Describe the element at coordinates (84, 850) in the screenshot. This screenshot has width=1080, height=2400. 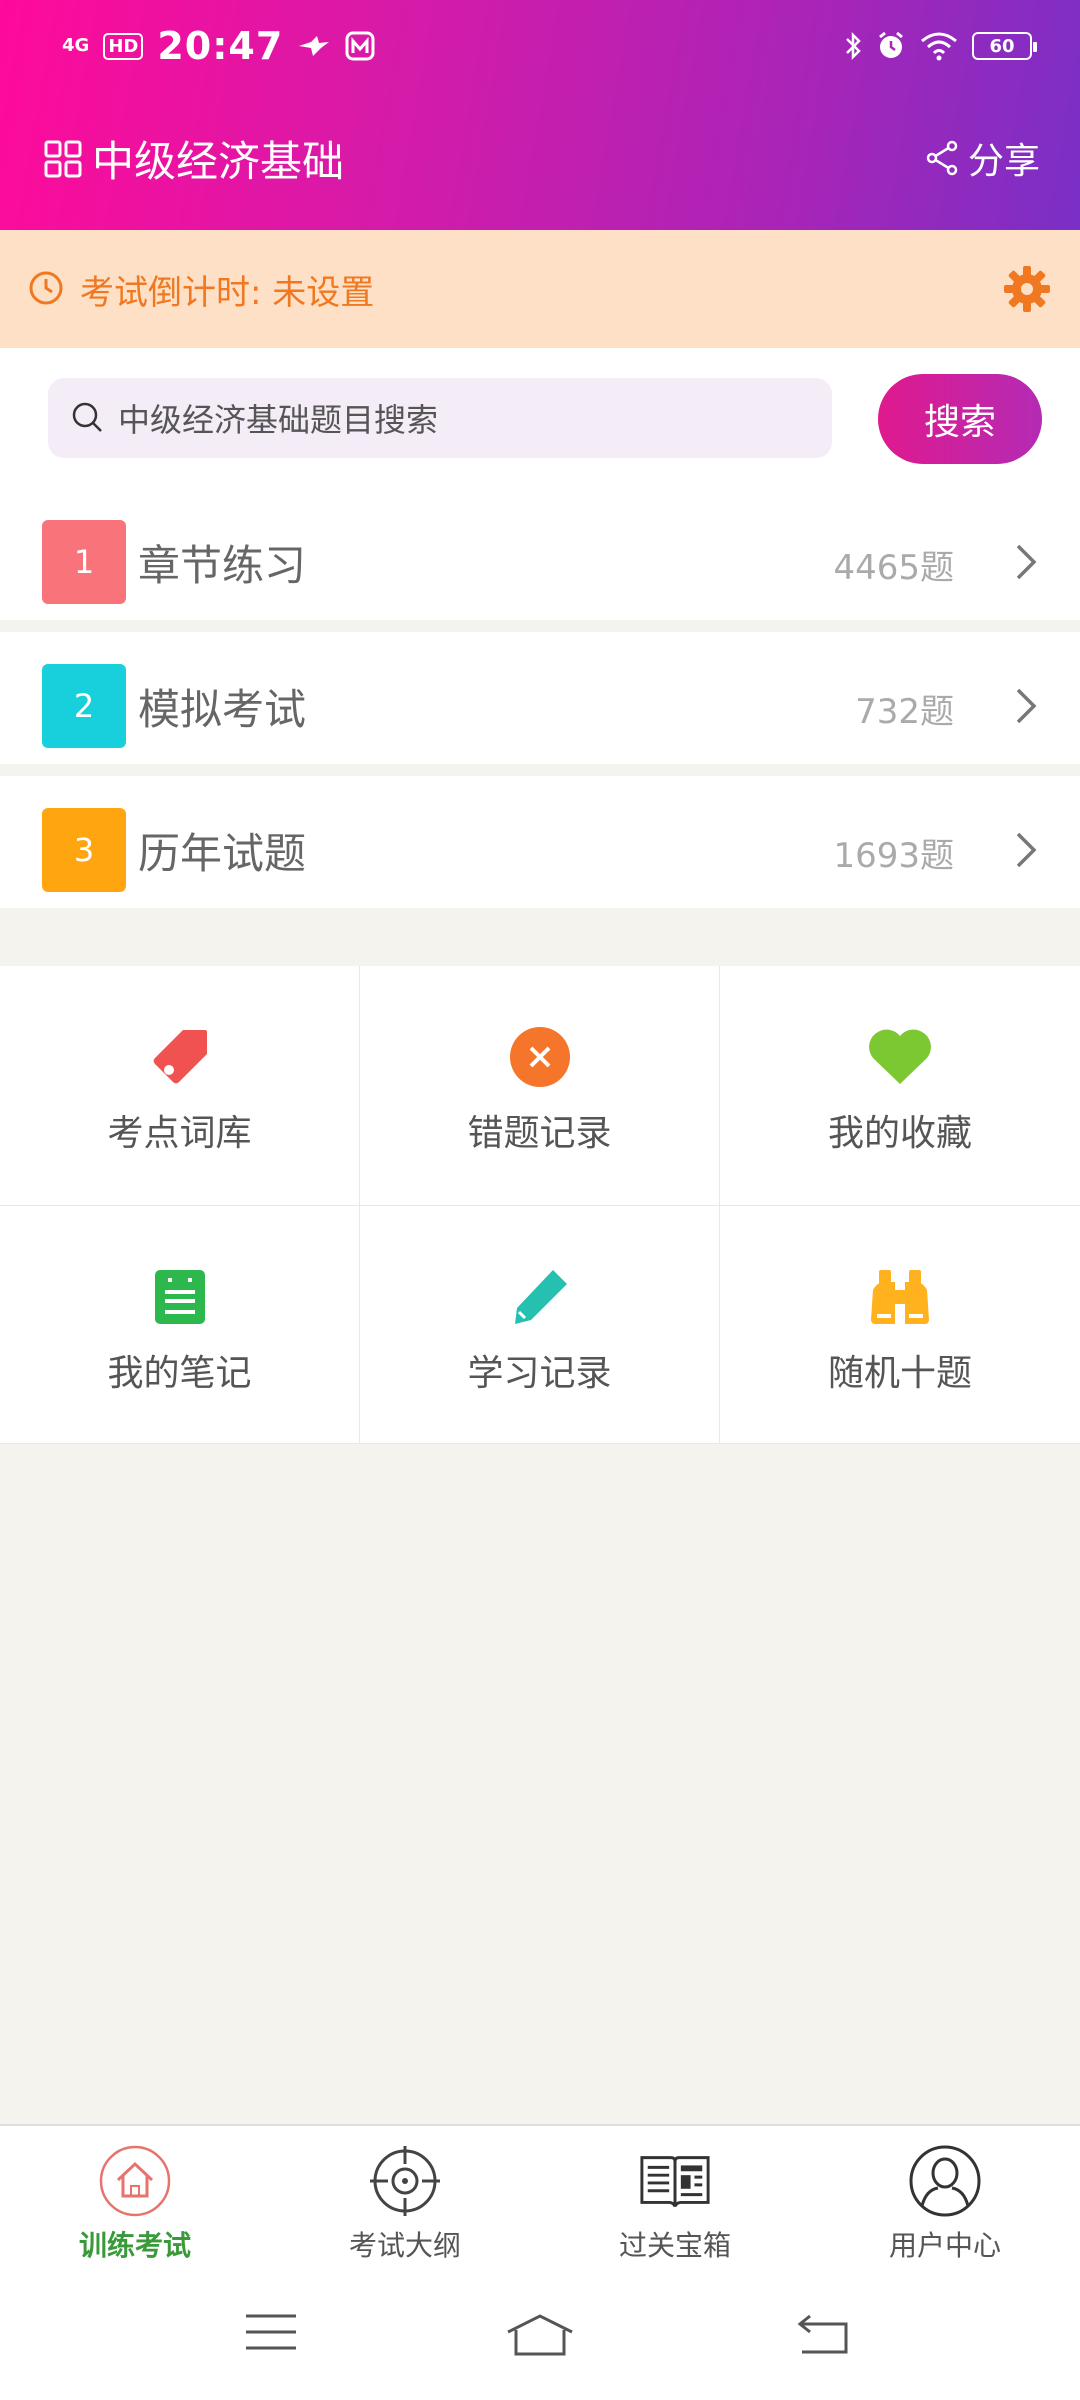
I see `index-badge: 3` at that location.